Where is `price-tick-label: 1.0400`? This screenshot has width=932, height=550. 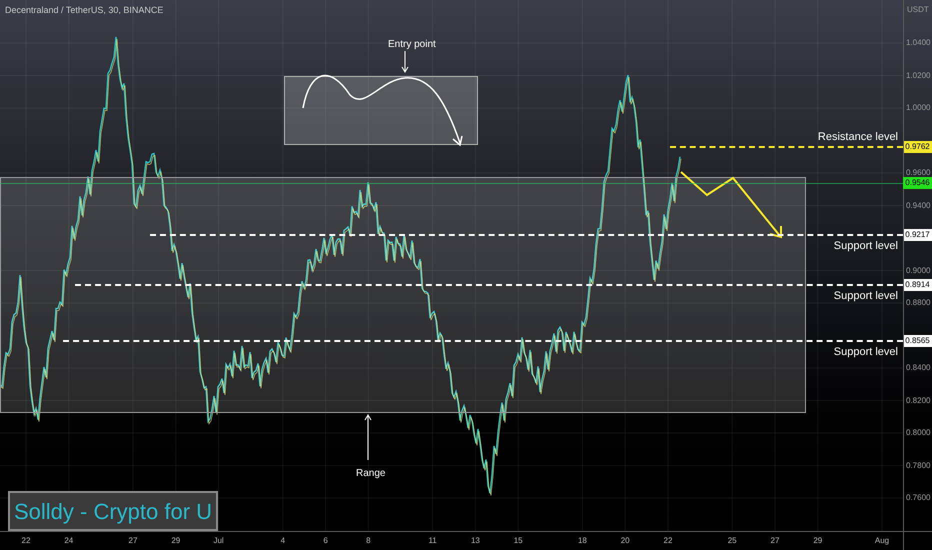
price-tick-label: 1.0400 is located at coordinates (918, 43).